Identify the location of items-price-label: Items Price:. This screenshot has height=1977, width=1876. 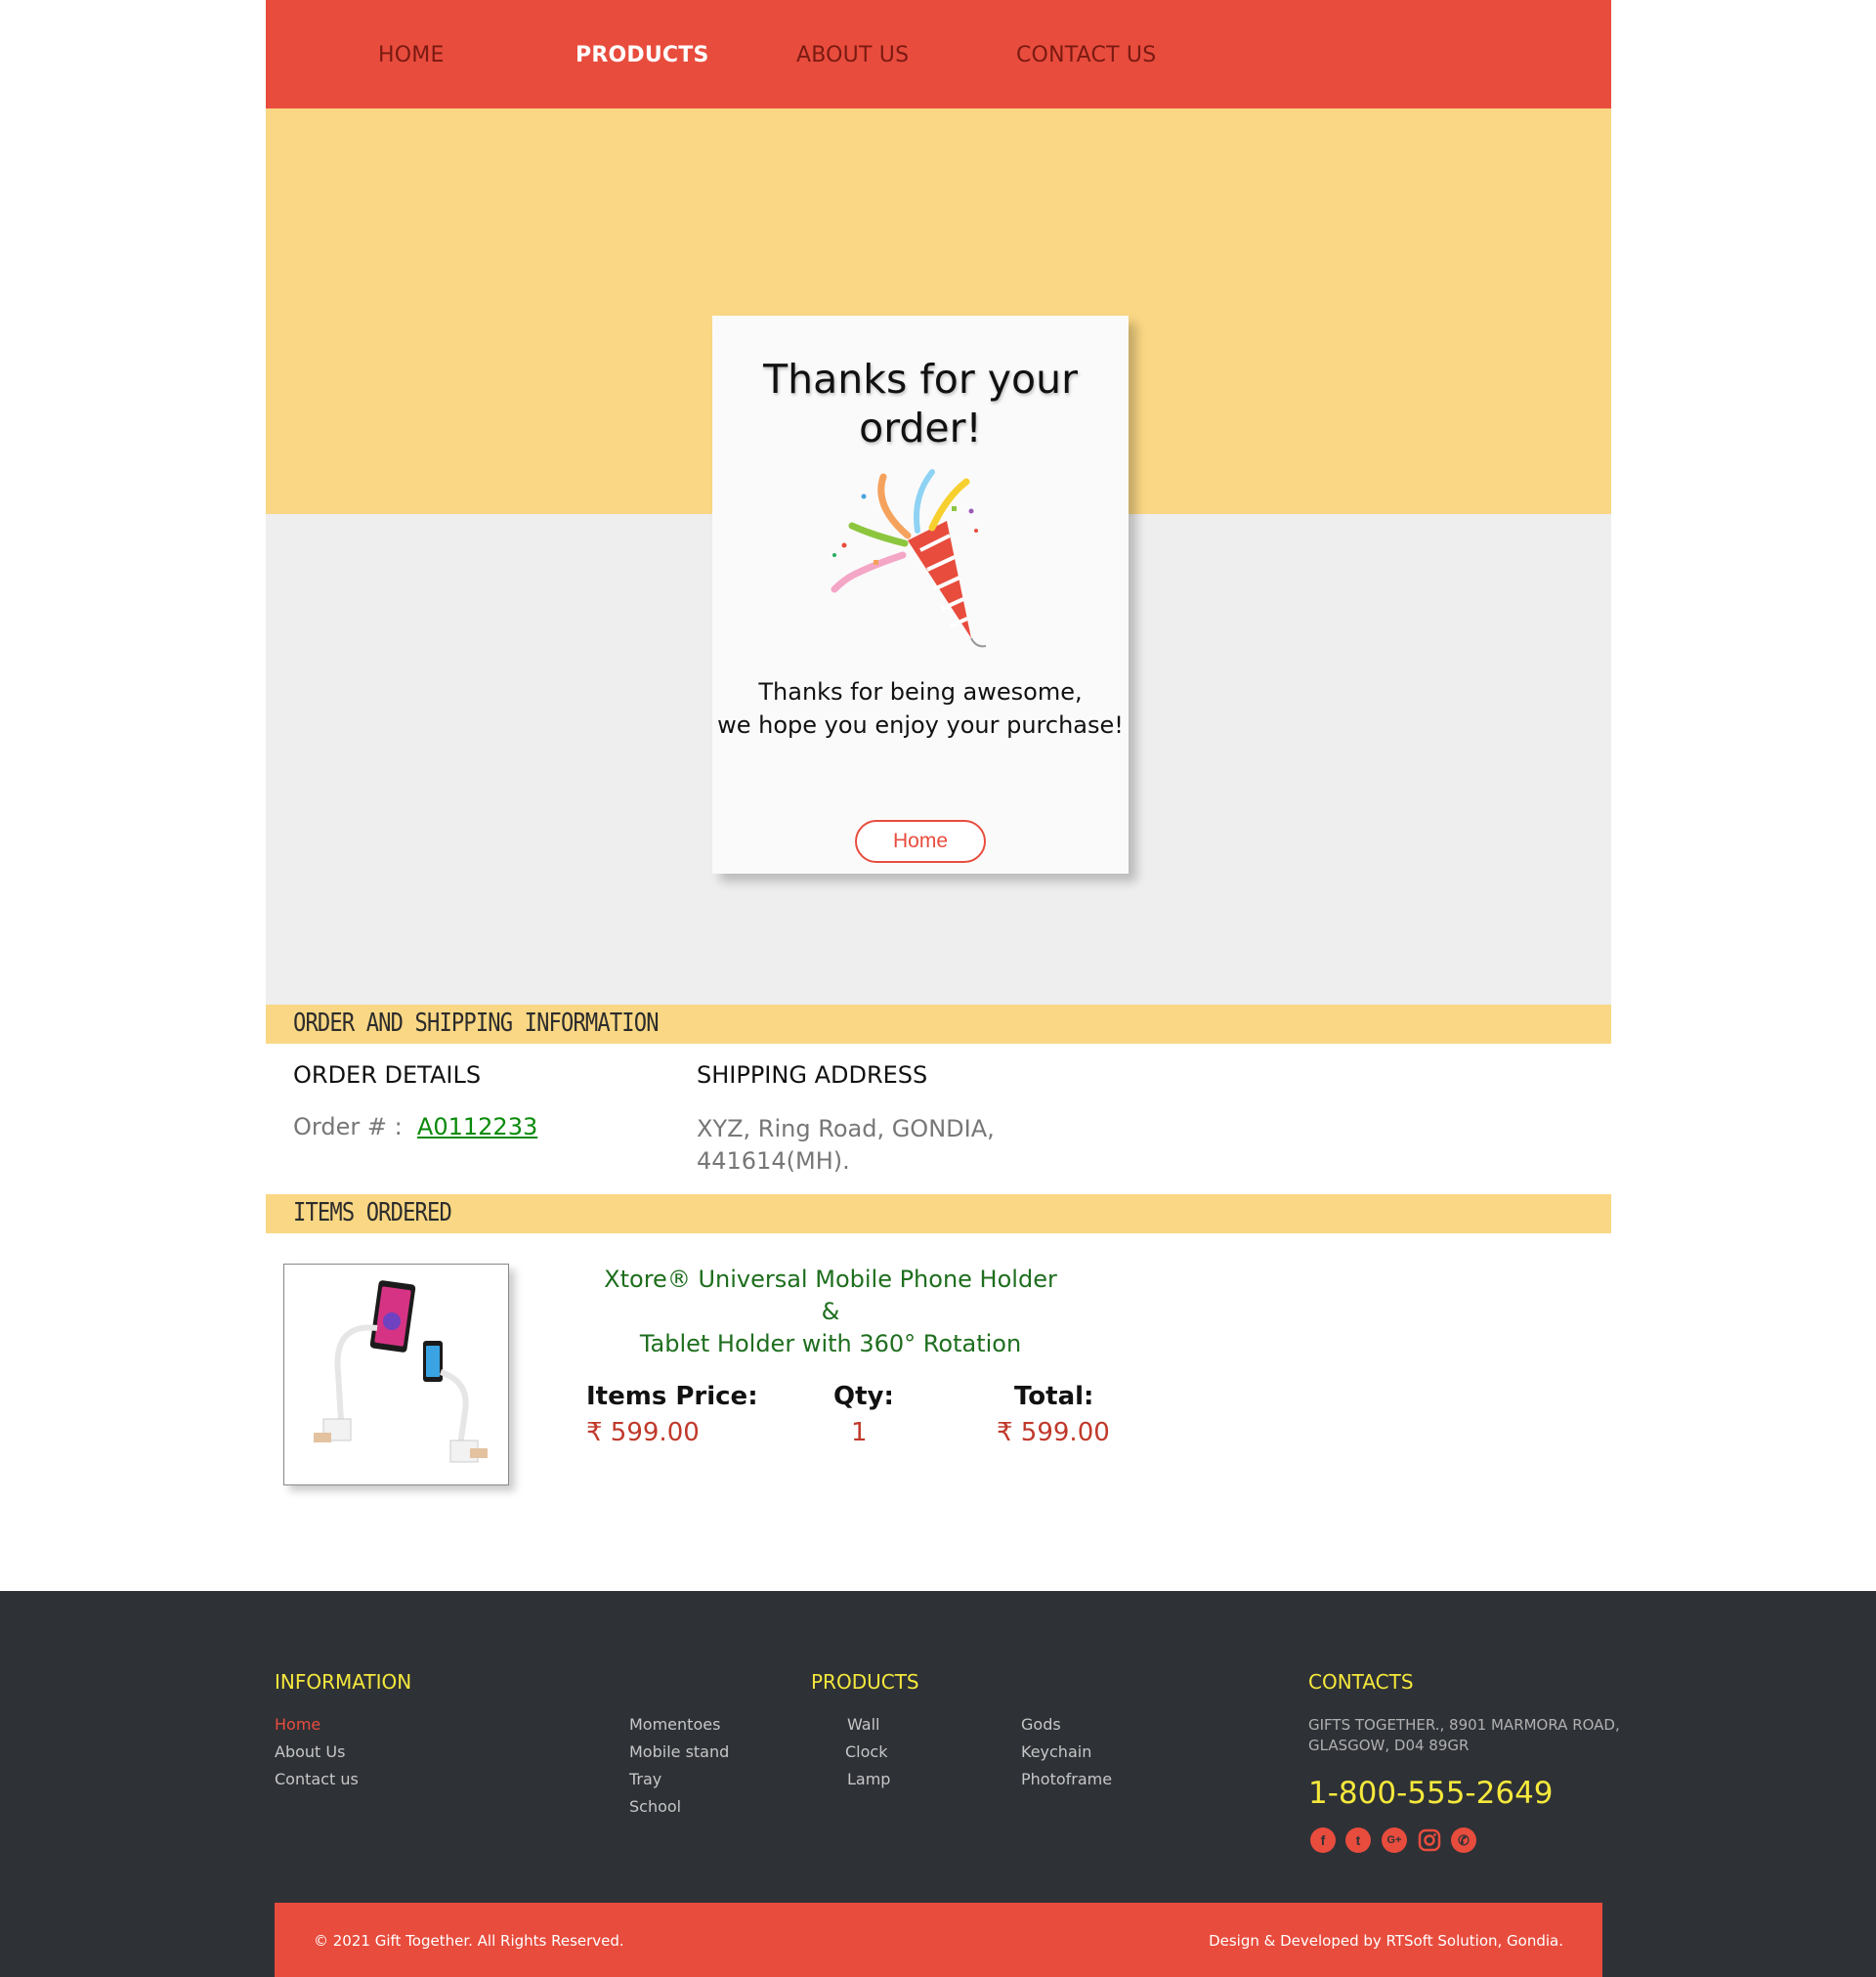
(672, 1396).